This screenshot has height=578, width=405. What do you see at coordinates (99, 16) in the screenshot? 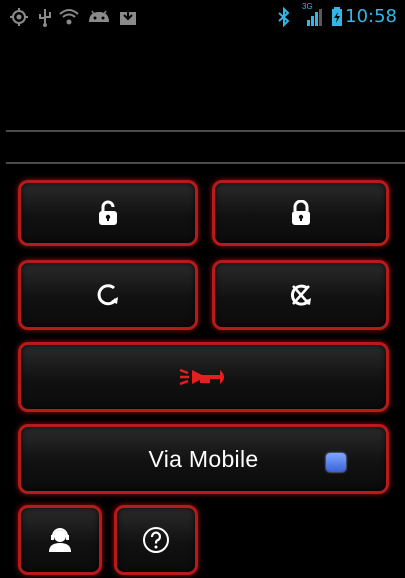
I see `android-debug-icon` at bounding box center [99, 16].